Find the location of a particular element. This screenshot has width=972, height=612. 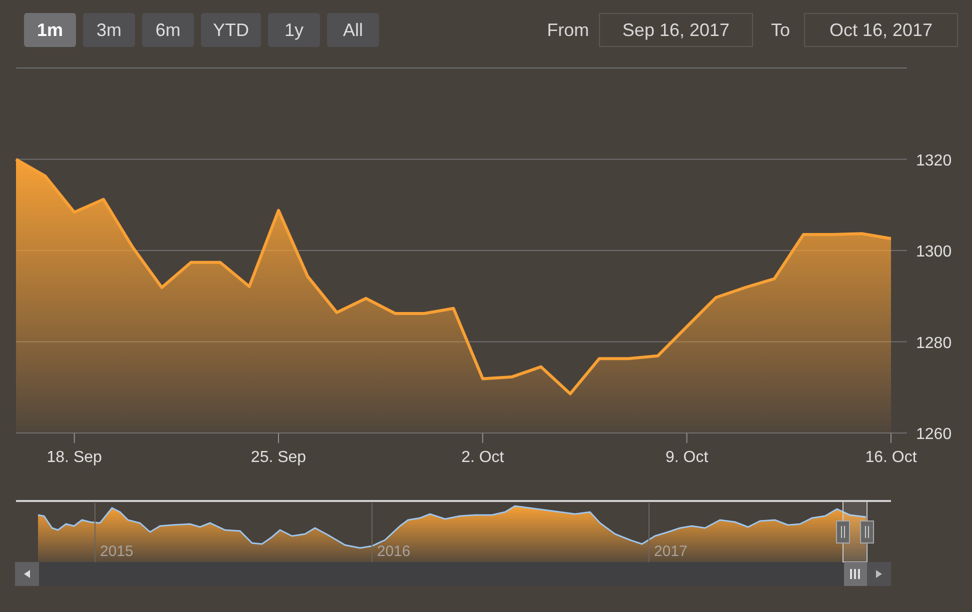

y-axis-label: 1280 is located at coordinates (934, 343).